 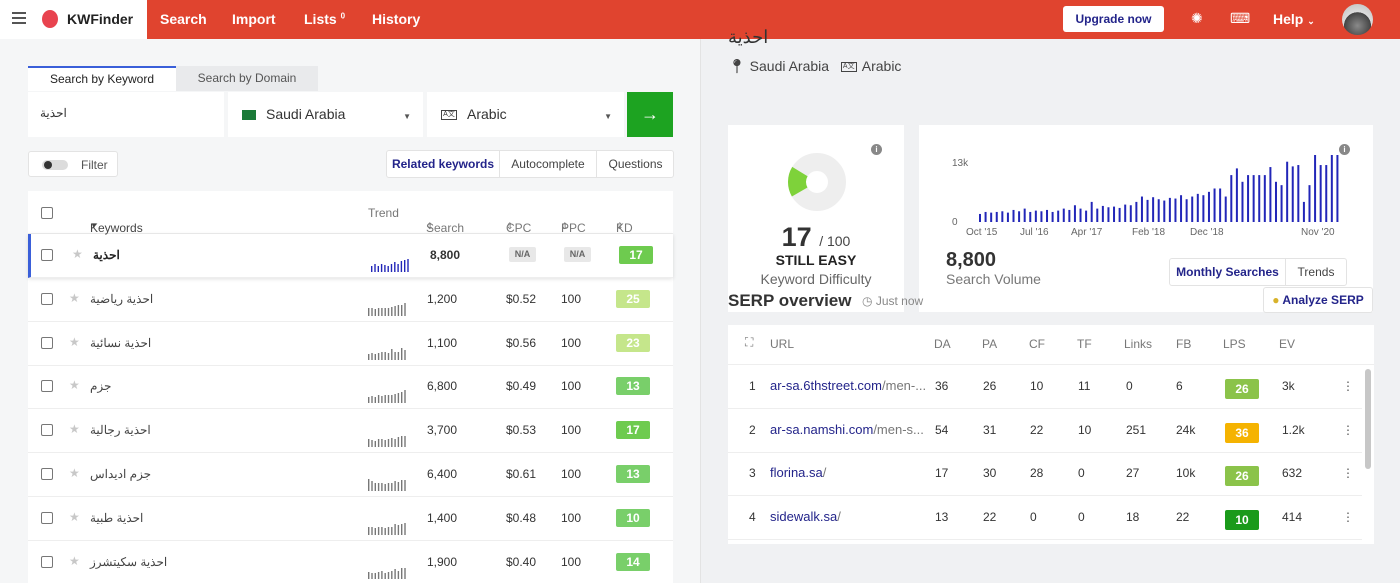 What do you see at coordinates (254, 19) in the screenshot?
I see `nav-import: Import` at bounding box center [254, 19].